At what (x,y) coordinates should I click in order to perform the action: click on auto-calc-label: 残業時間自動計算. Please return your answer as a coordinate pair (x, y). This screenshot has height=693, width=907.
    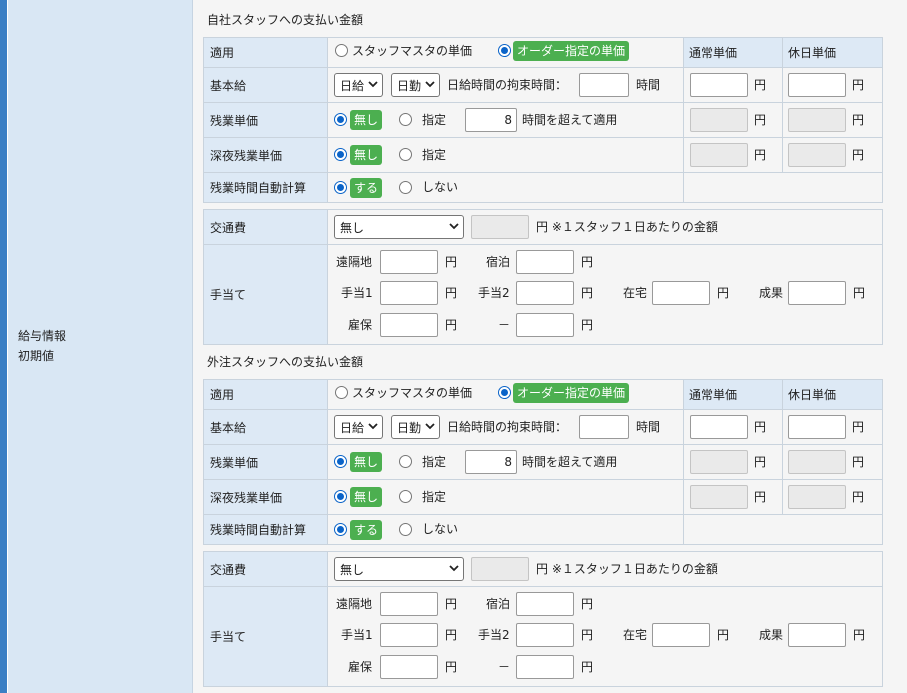
    Looking at the image, I should click on (265, 529).